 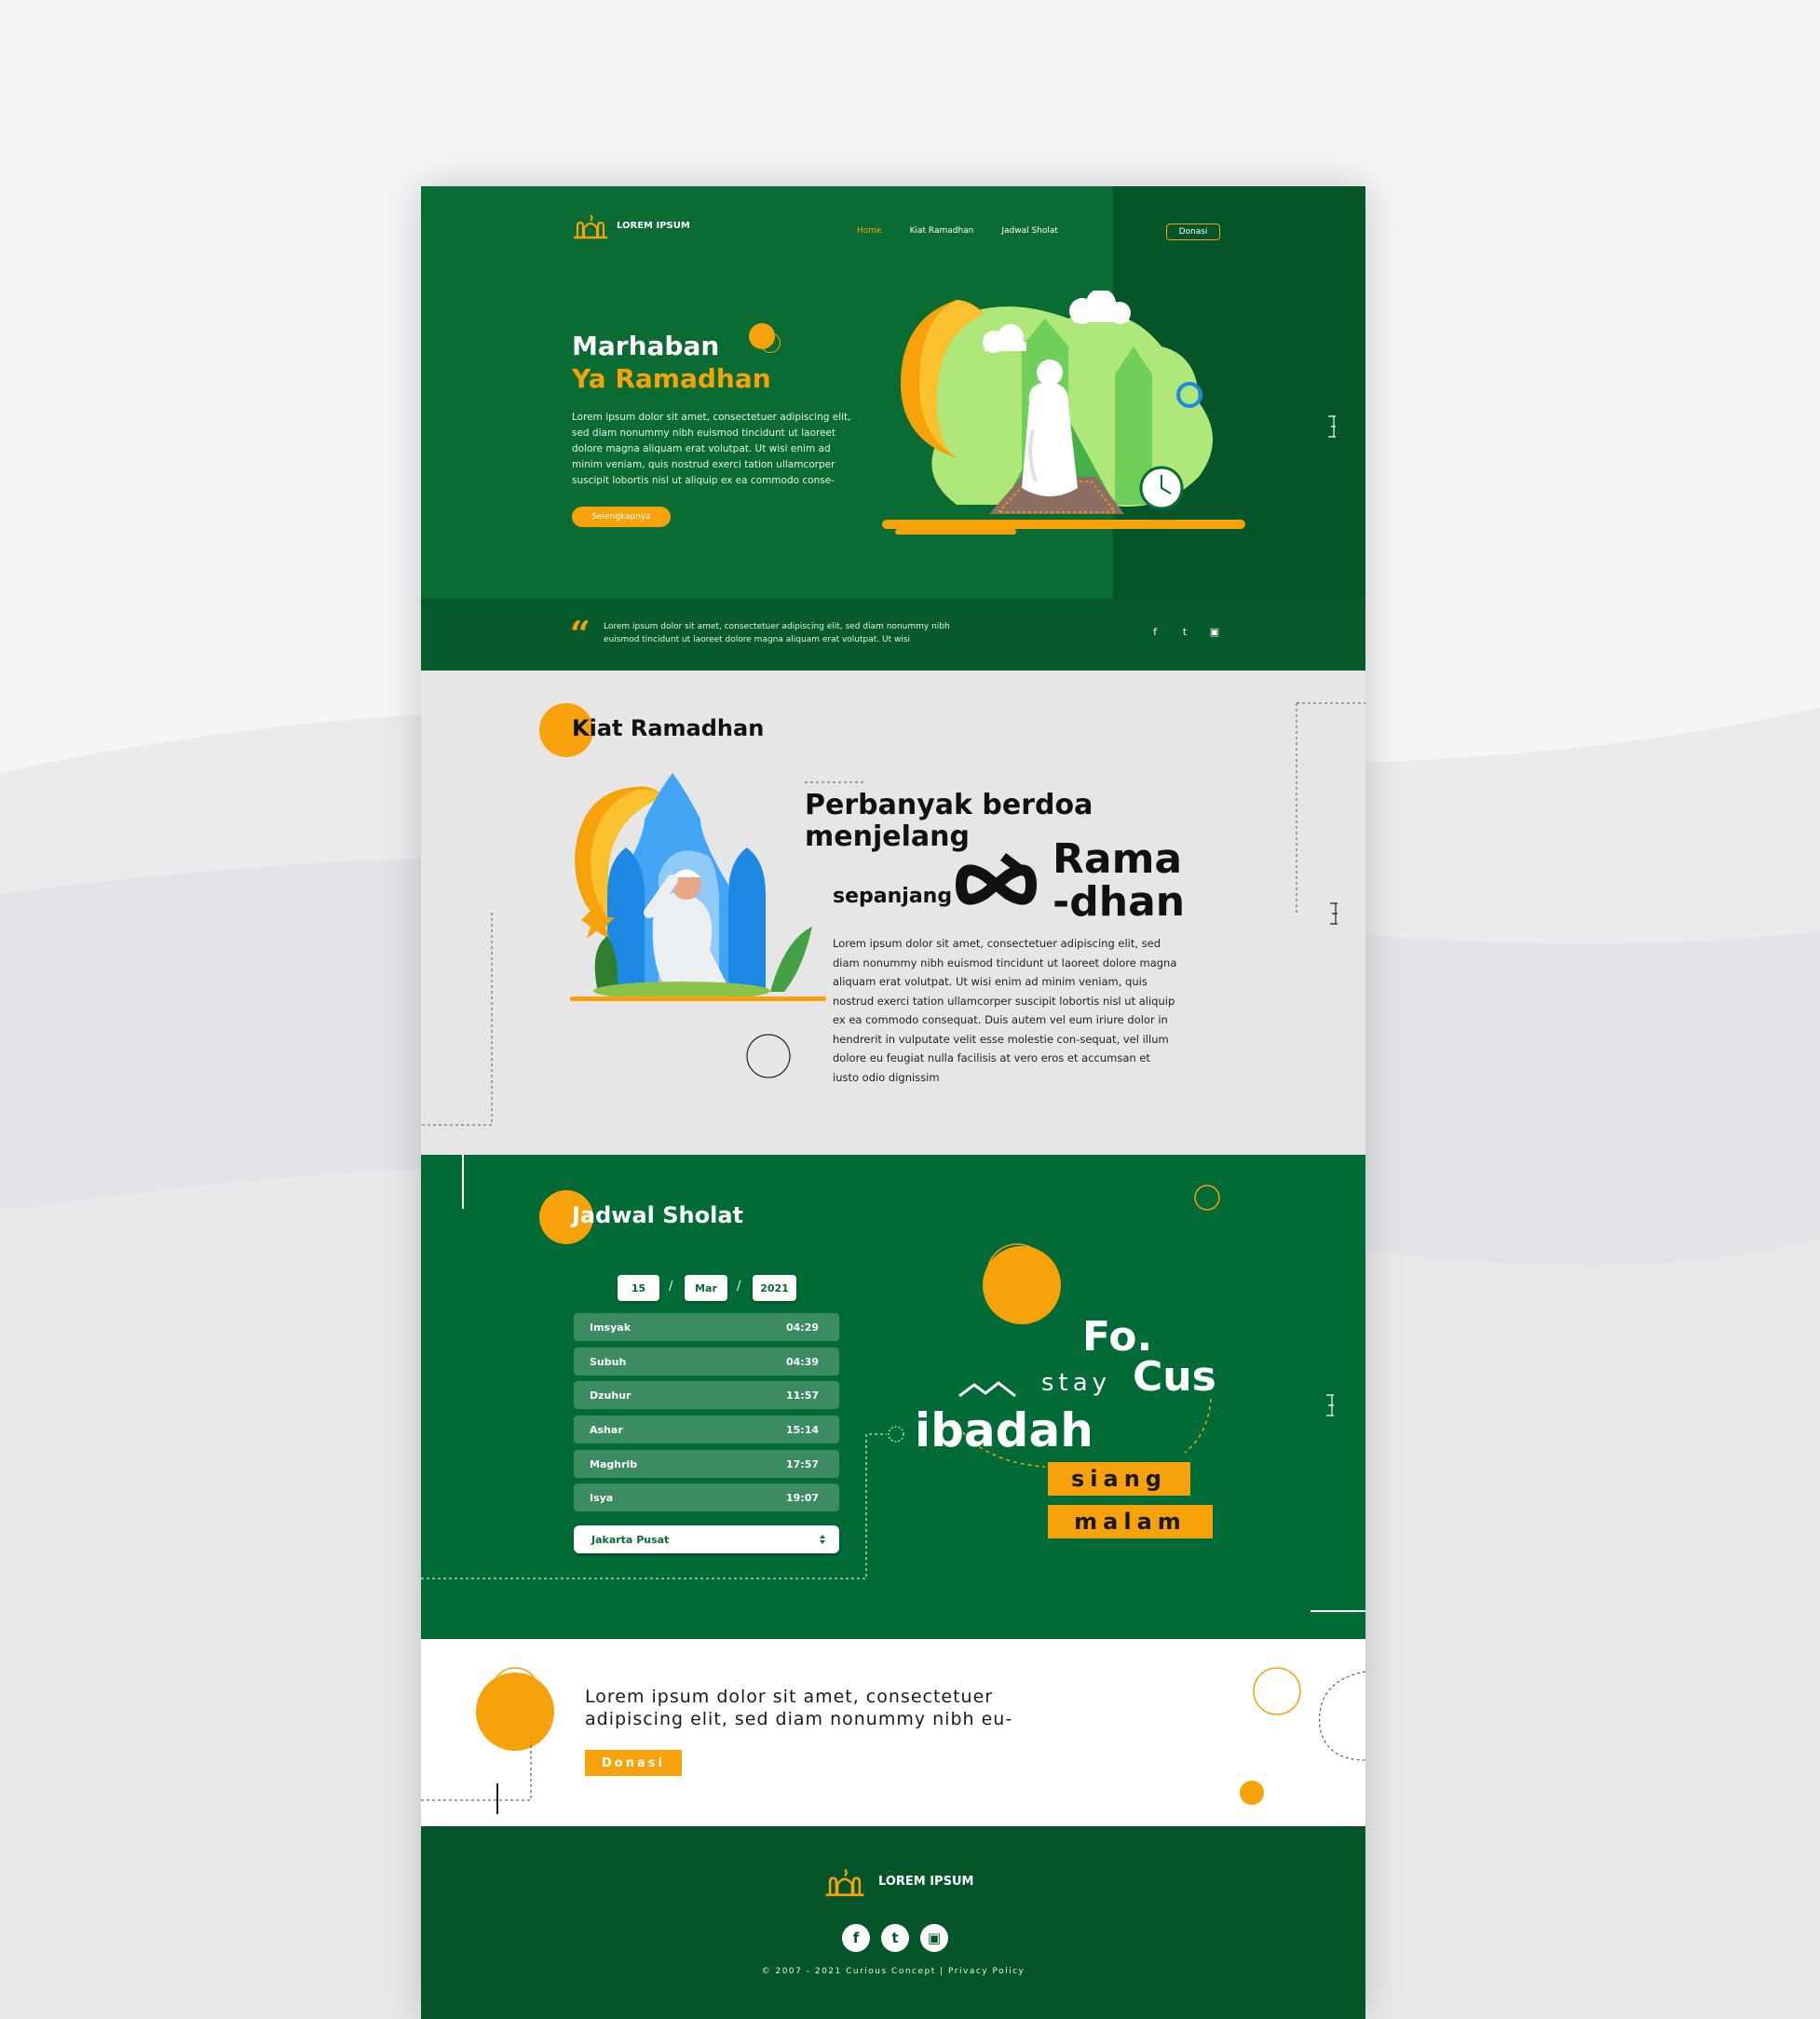 What do you see at coordinates (1004, 1430) in the screenshot?
I see `focus-word-ibadah: ibadah` at bounding box center [1004, 1430].